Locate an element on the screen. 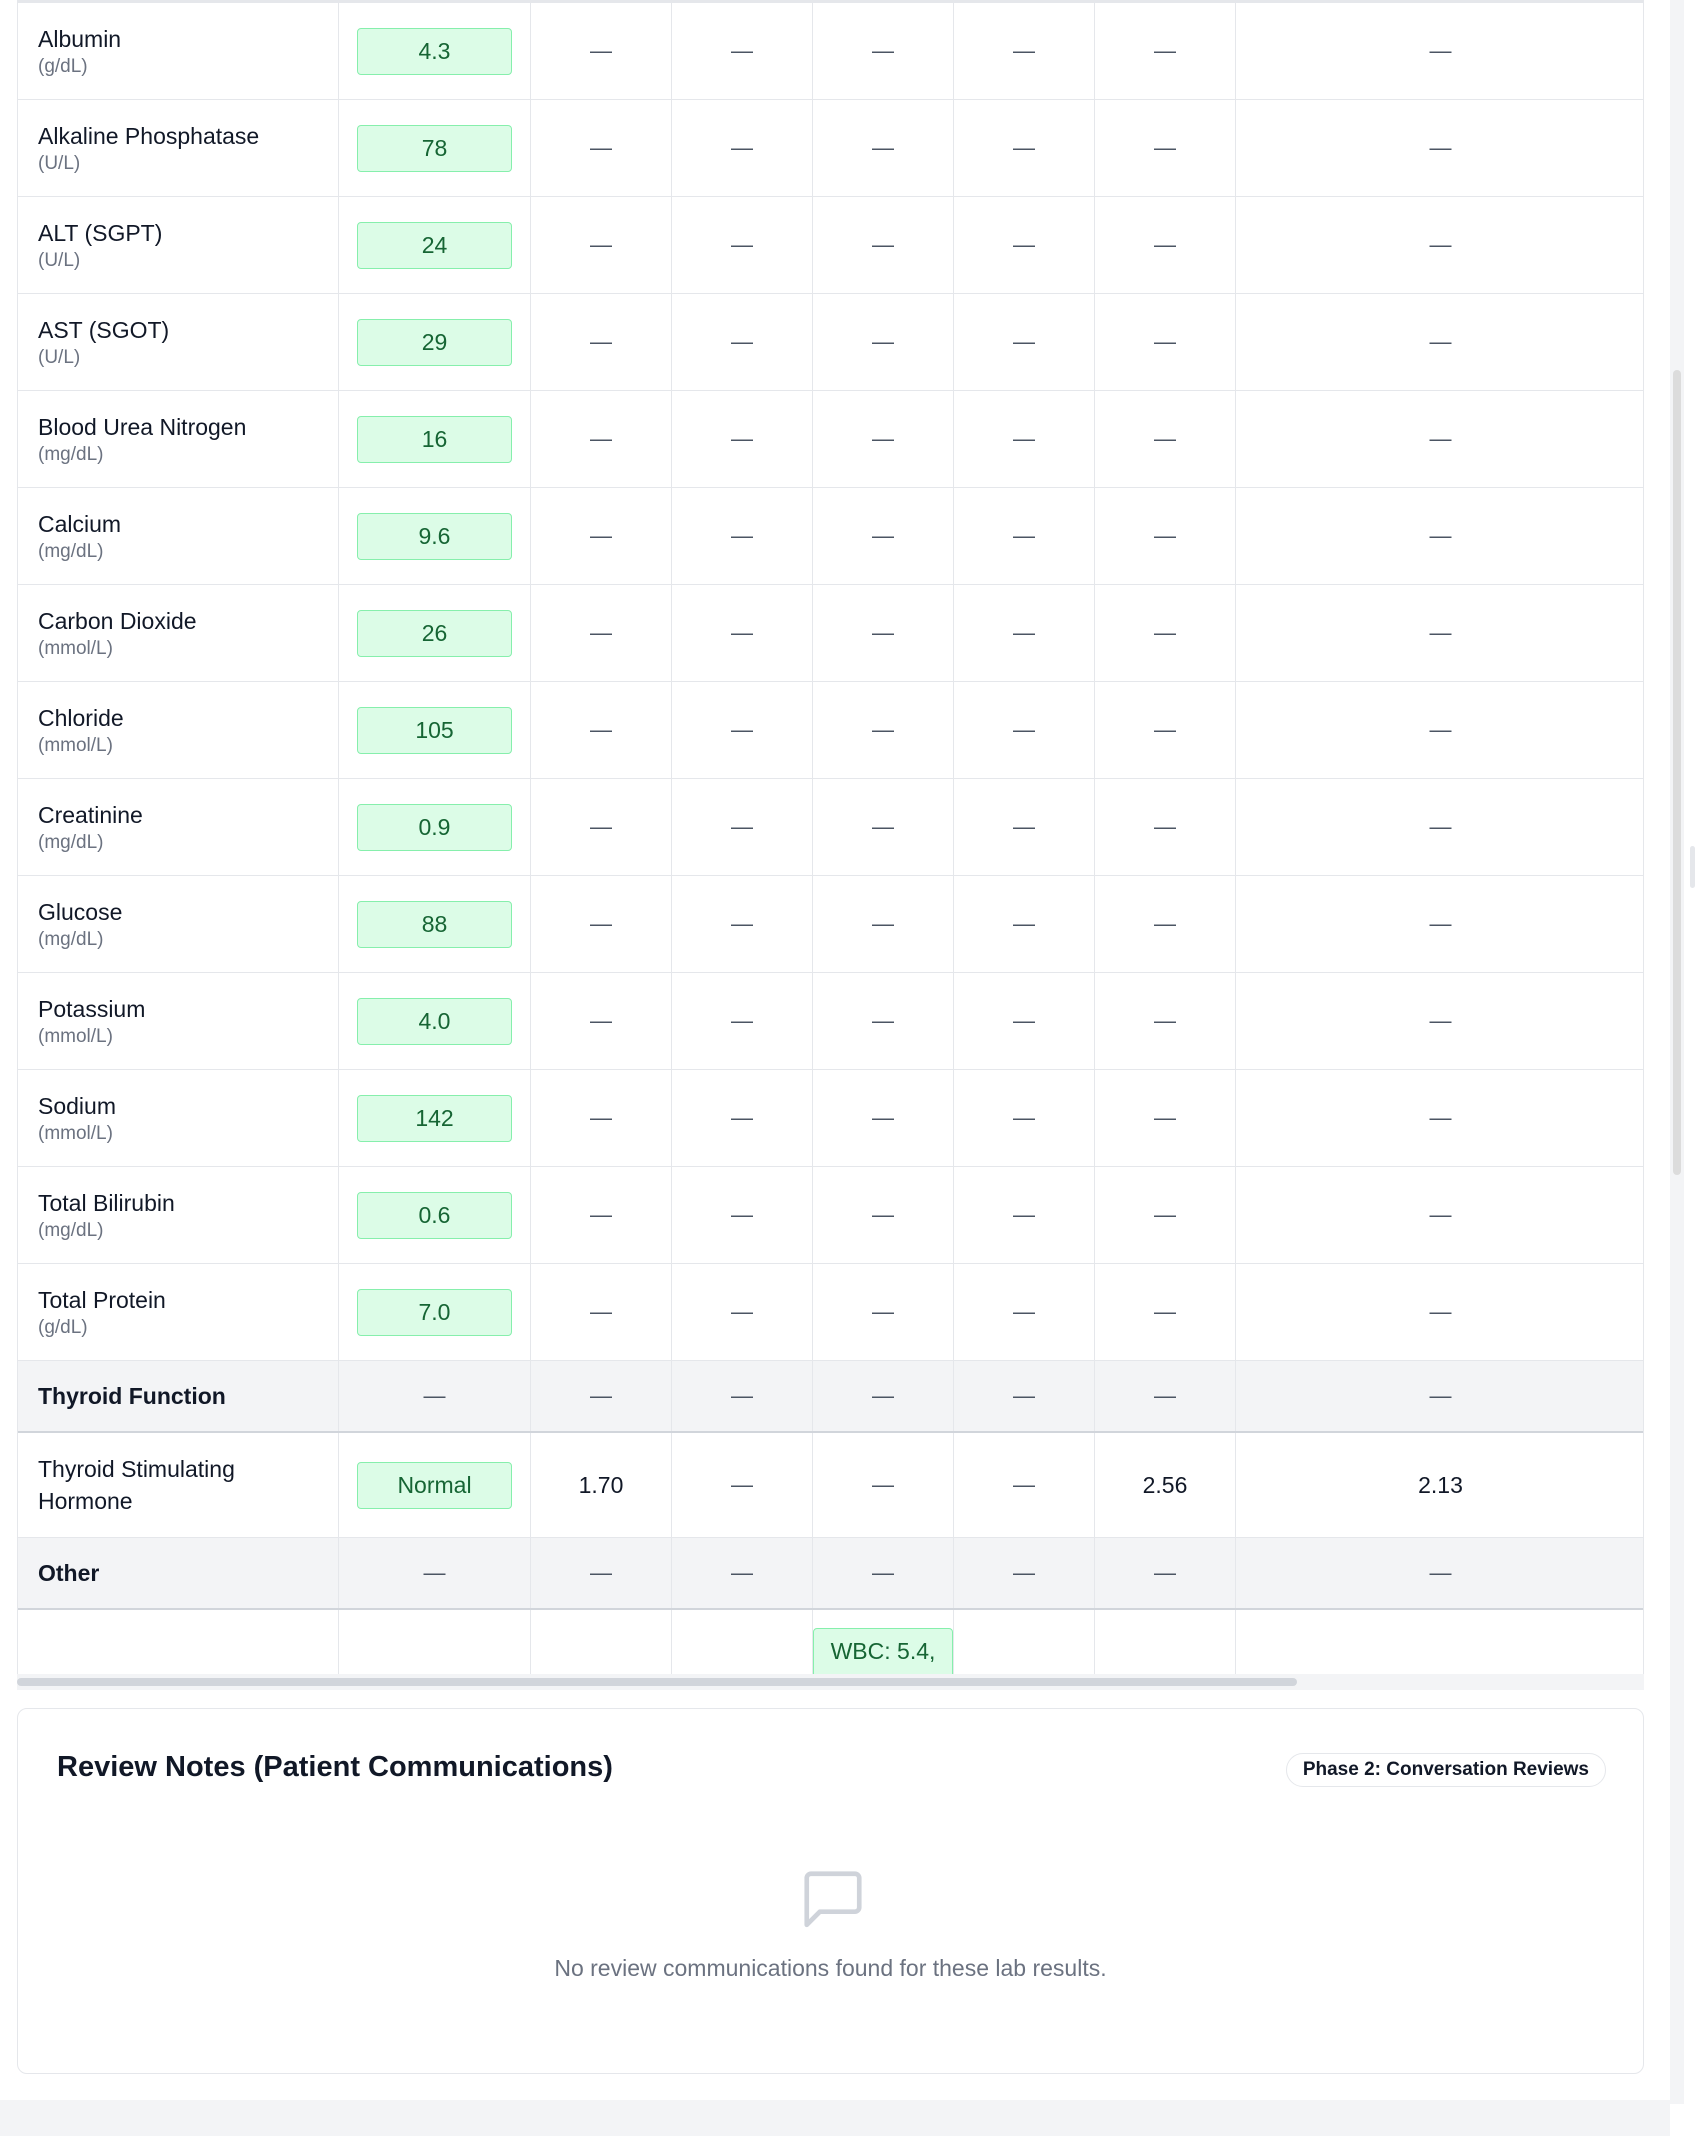 The height and width of the screenshot is (2136, 1698). result-value-pill: 142 is located at coordinates (434, 1118).